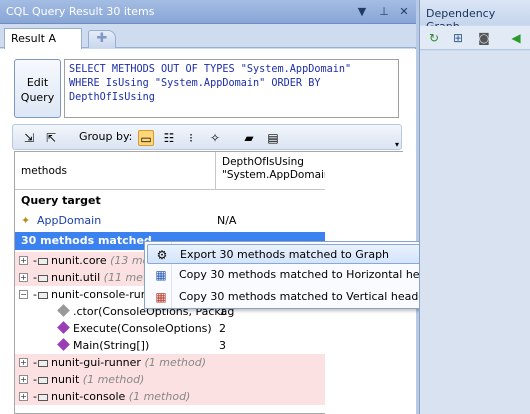 The width and height of the screenshot is (530, 414). I want to click on query-line-3: DepthOfIsUsing, so click(112, 97).